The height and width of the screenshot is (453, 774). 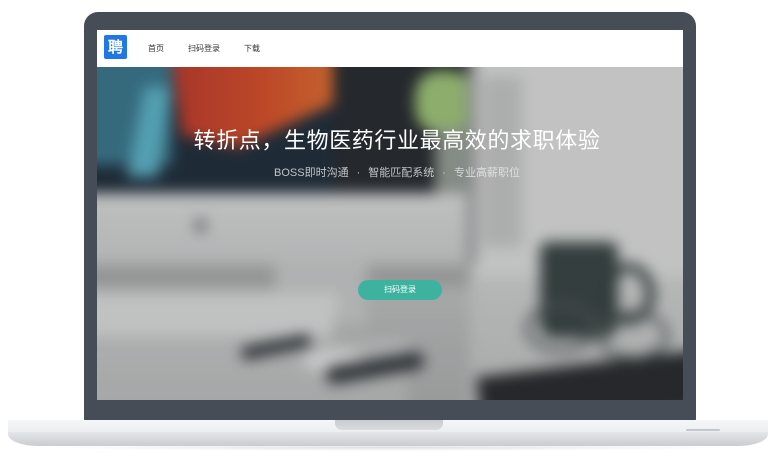 I want to click on laptop-base, so click(x=388, y=433).